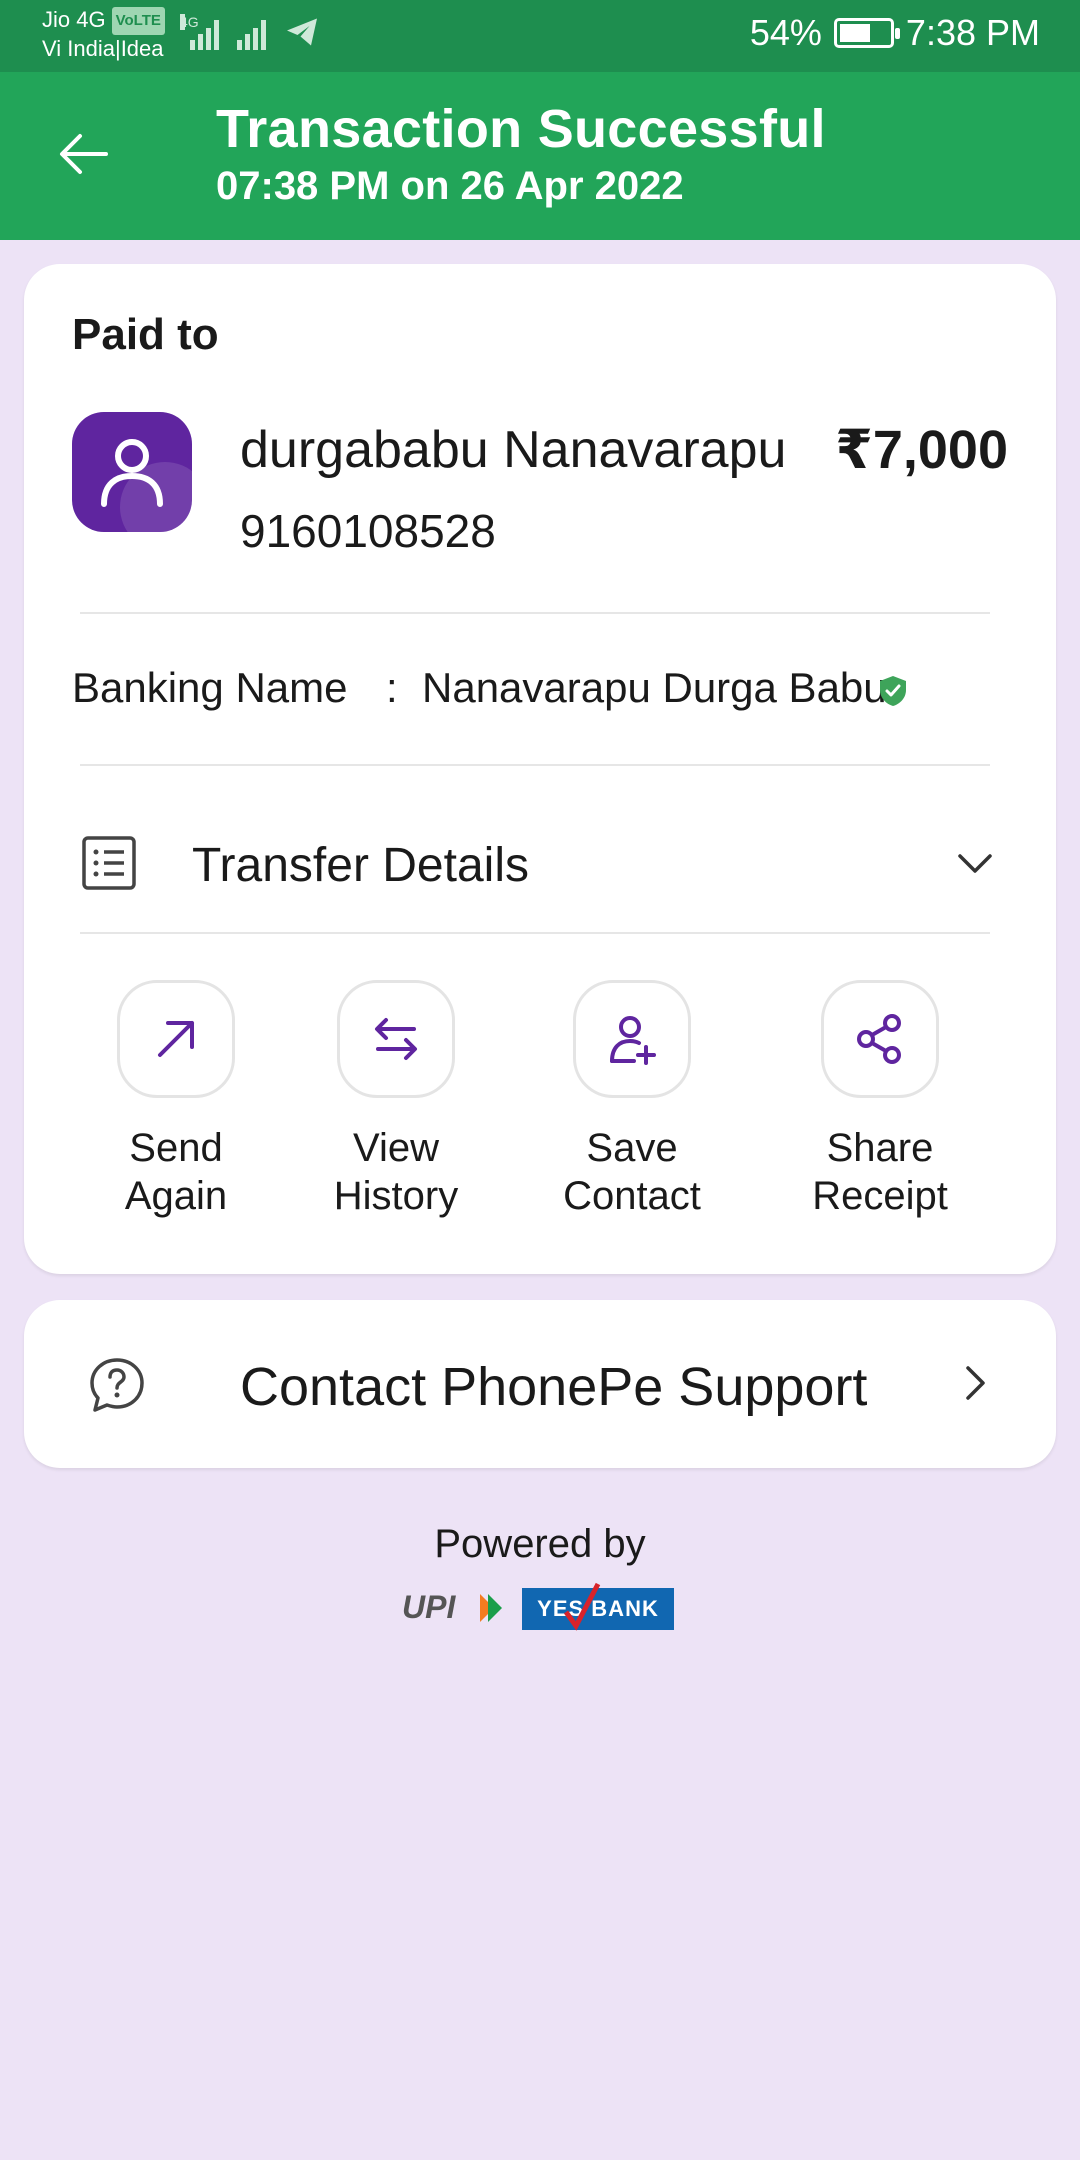 Image resolution: width=1080 pixels, height=2160 pixels. Describe the element at coordinates (866, 33) in the screenshot. I see `battery-icon` at that location.